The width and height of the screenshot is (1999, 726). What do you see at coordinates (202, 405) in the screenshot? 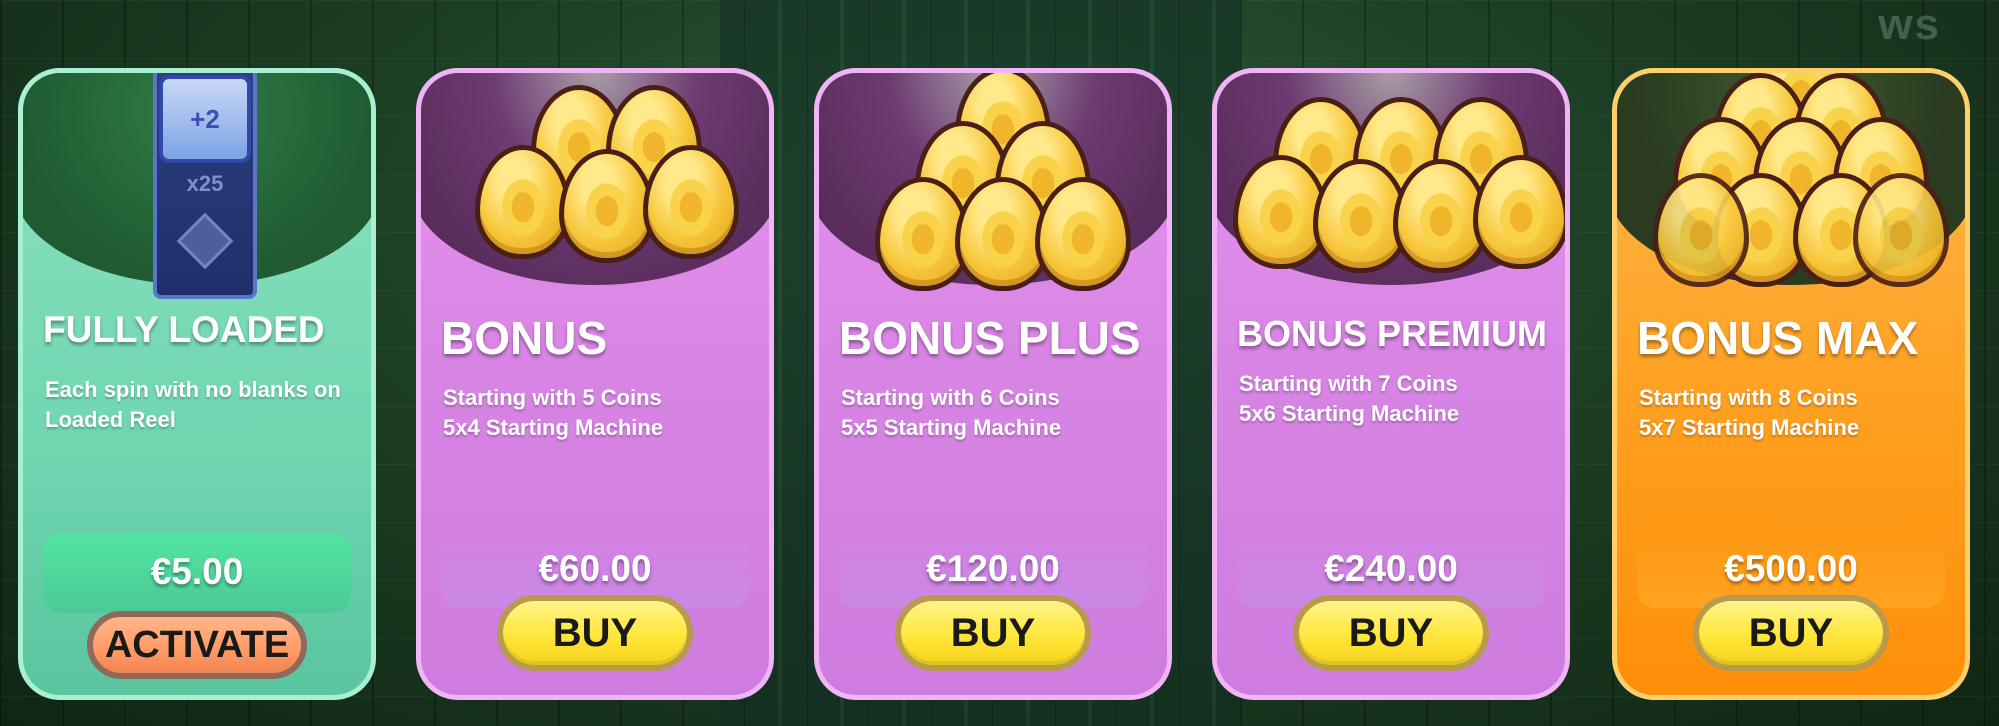
I see `card-description: Each spin with no blanks on Loaded Reel` at bounding box center [202, 405].